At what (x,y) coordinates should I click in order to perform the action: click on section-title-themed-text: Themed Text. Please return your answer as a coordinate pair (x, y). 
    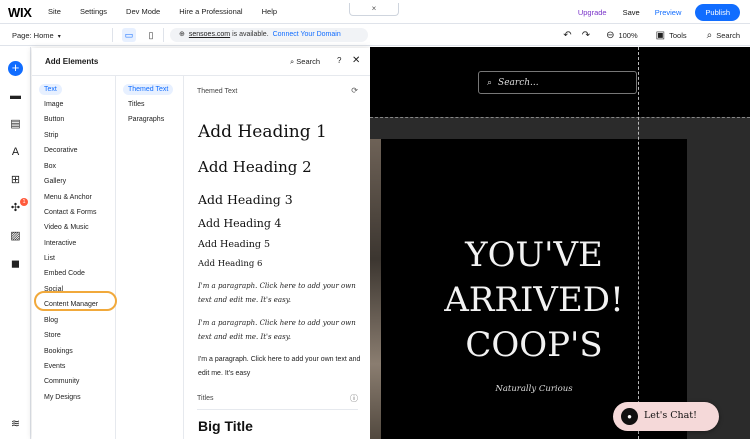
    Looking at the image, I should click on (217, 91).